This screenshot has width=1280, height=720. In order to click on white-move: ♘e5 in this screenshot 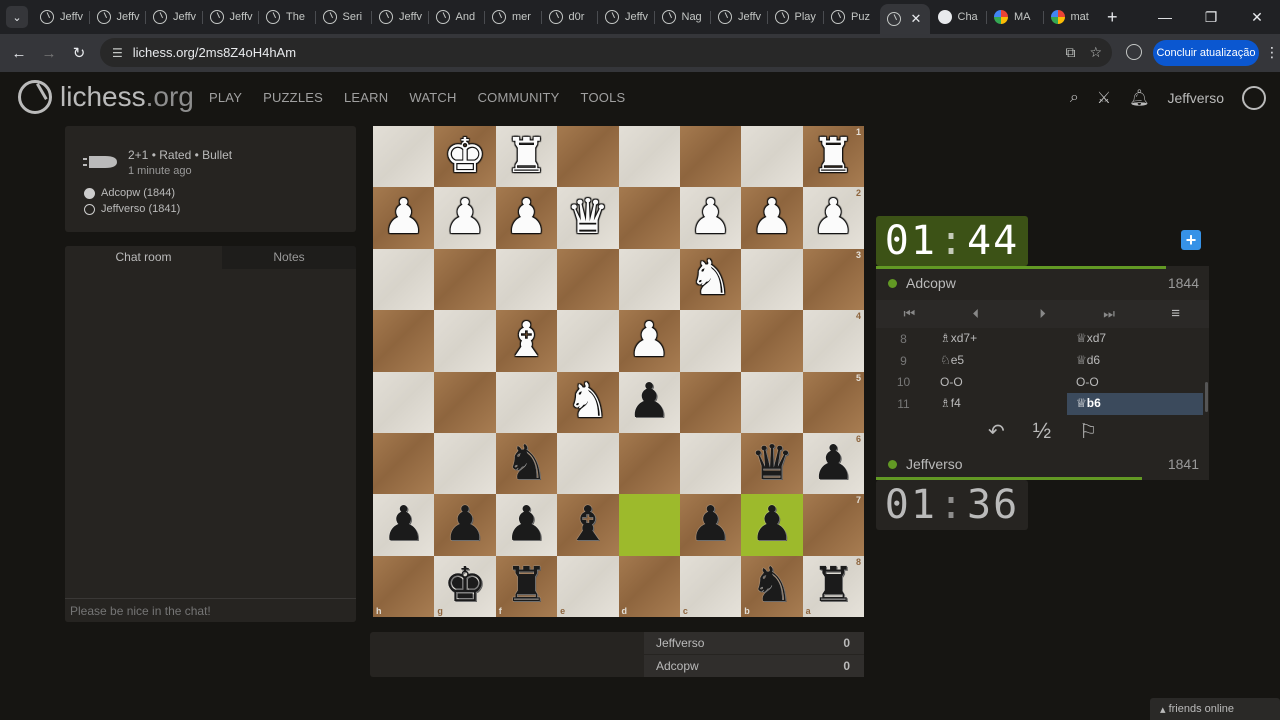, I will do `click(999, 361)`.